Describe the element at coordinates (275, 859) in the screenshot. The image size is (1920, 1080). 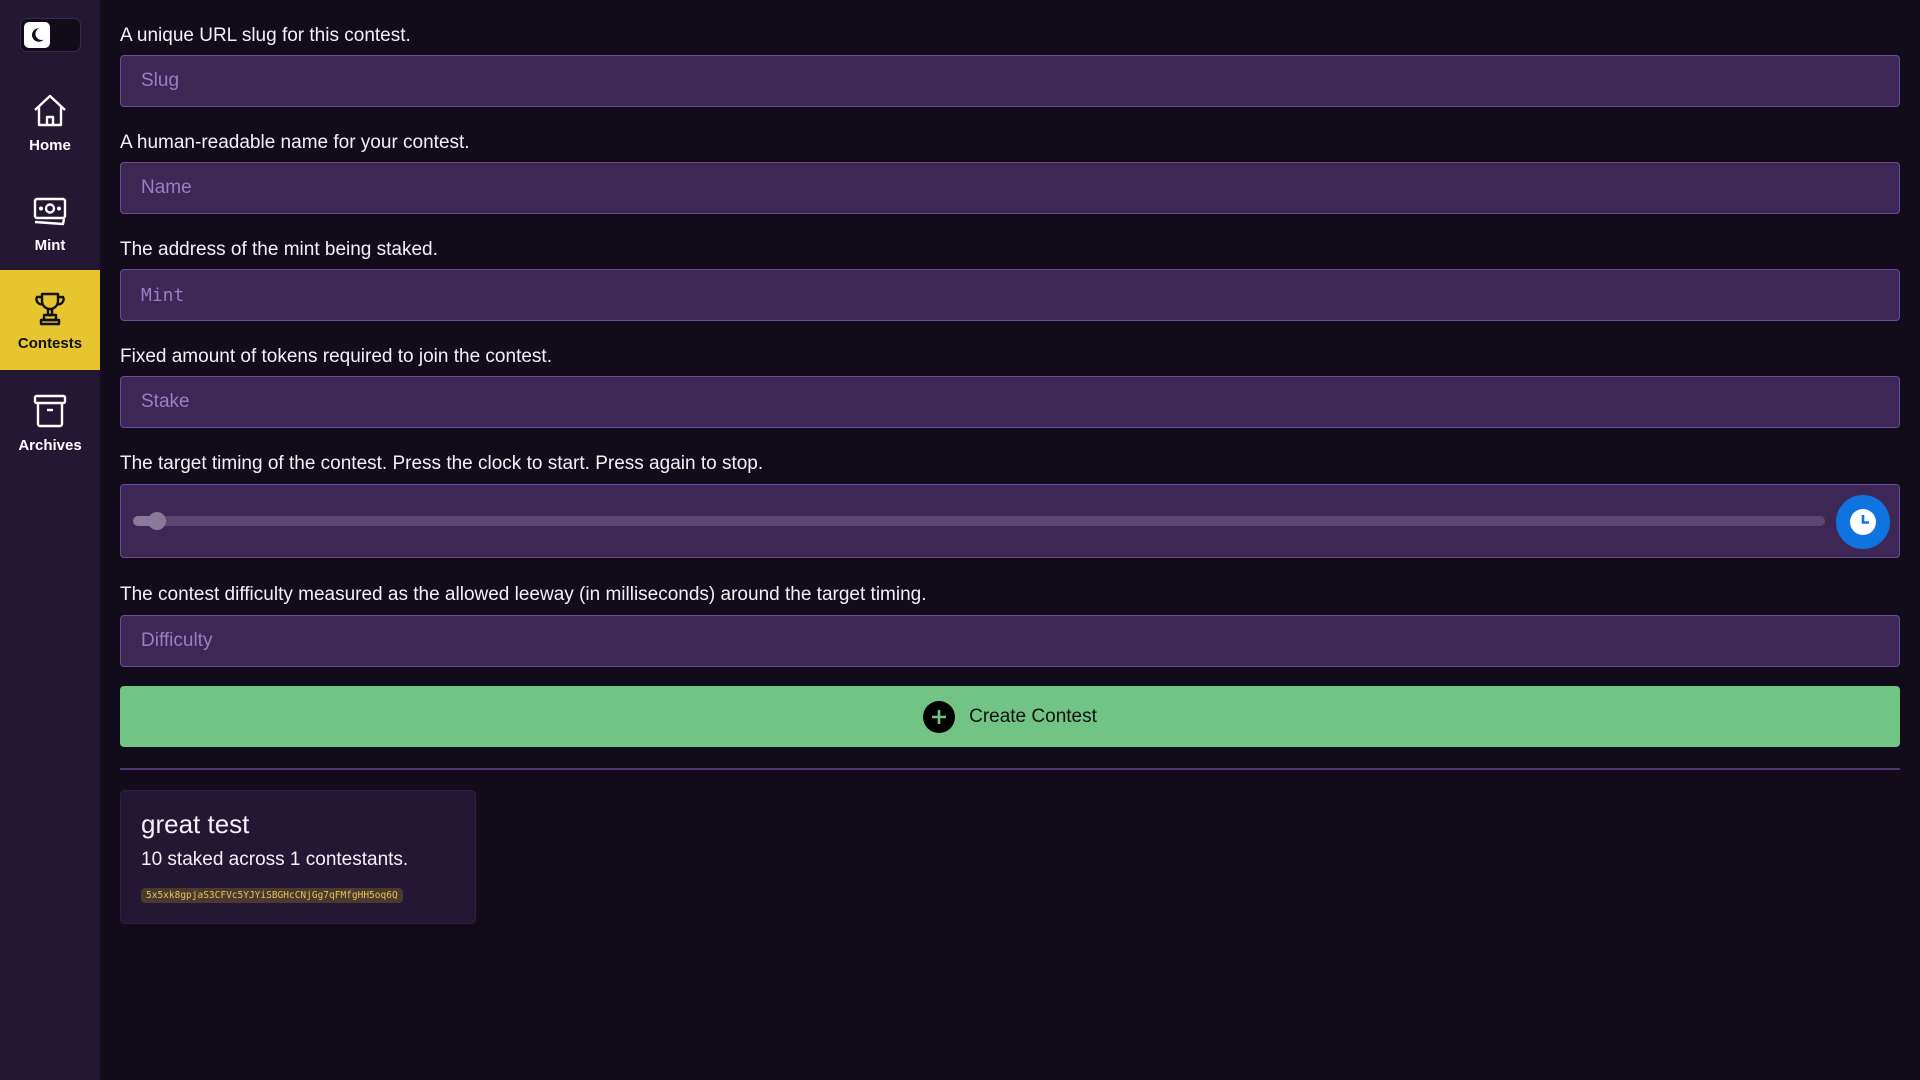
I see `contest-summary: 10 staked across 1 contestants.` at that location.